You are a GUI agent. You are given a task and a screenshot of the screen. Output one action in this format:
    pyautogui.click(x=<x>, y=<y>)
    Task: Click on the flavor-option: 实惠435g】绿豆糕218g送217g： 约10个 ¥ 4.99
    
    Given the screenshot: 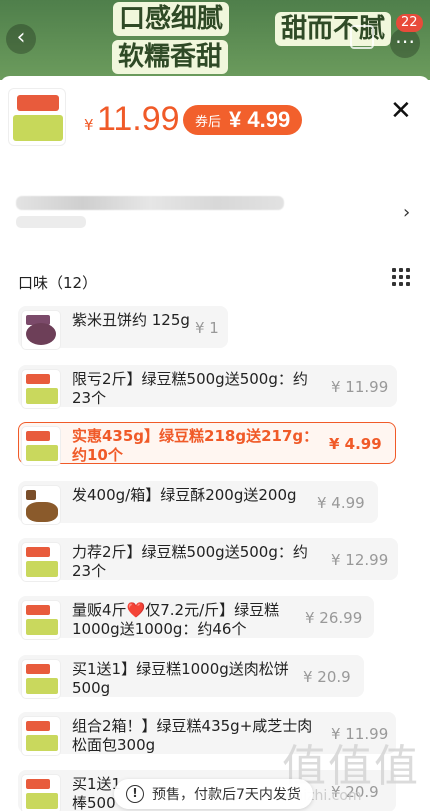 What is the action you would take?
    pyautogui.click(x=207, y=444)
    